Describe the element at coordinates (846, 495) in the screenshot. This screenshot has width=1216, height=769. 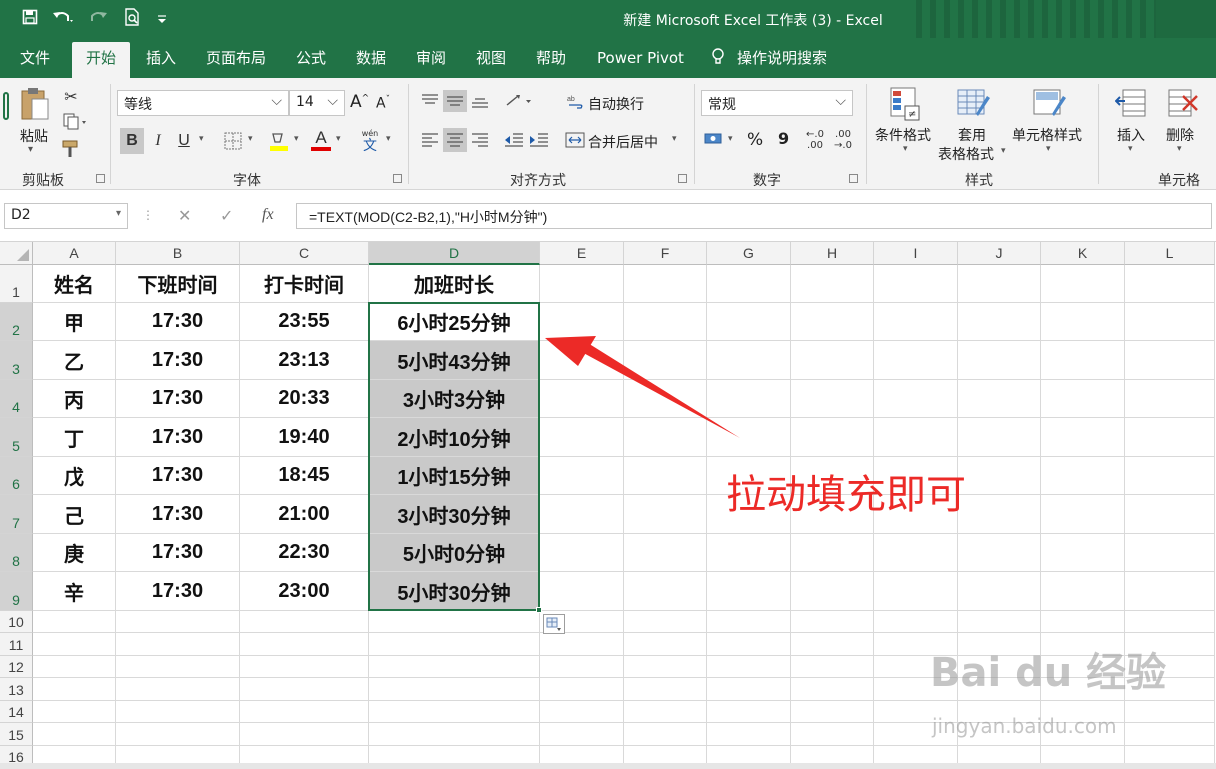
I see `annotation-text: 拉动填充即可` at that location.